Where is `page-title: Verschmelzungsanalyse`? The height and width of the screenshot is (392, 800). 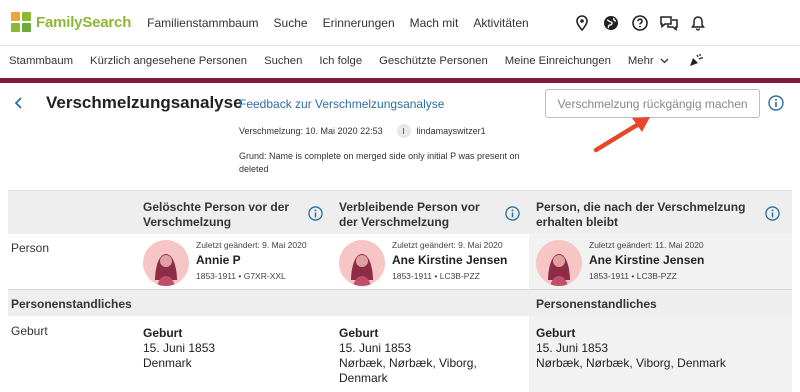 page-title: Verschmelzungsanalyse is located at coordinates (144, 102).